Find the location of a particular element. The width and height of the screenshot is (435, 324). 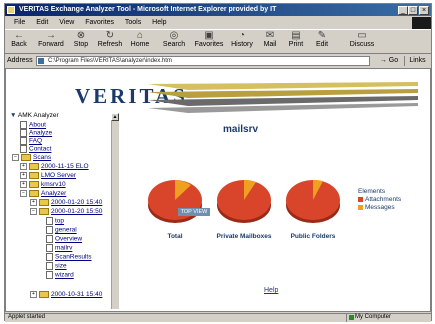

pie-total is located at coordinates (175, 201).